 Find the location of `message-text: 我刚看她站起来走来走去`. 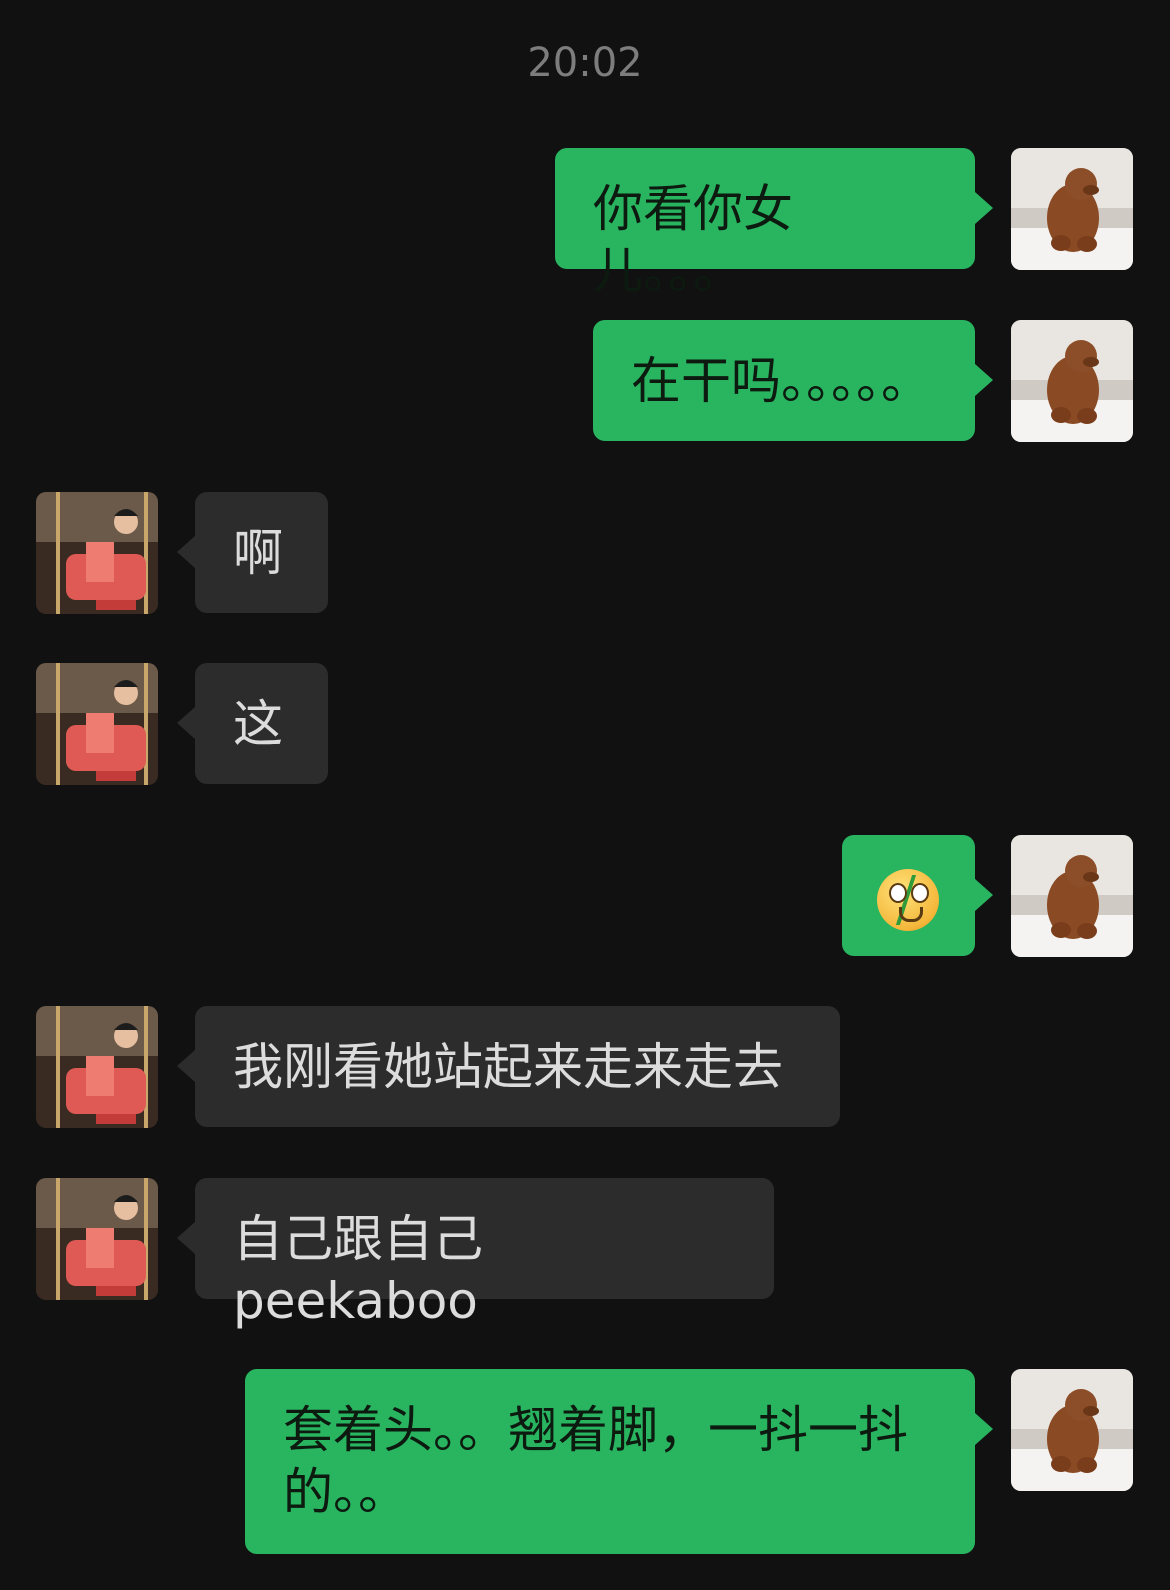

message-text: 我刚看她站起来走来走去 is located at coordinates (508, 1067).